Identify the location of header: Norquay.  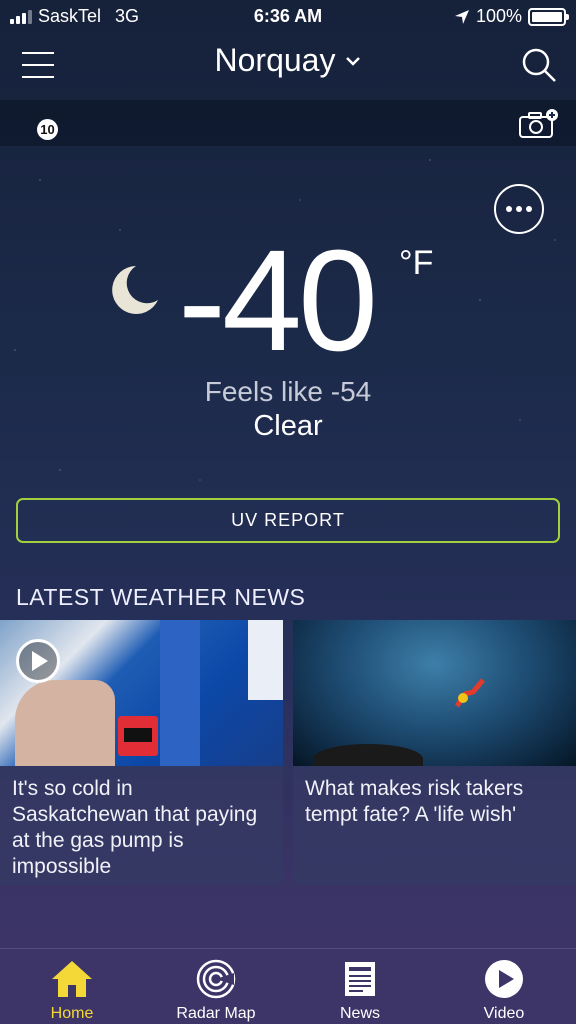
(288, 67).